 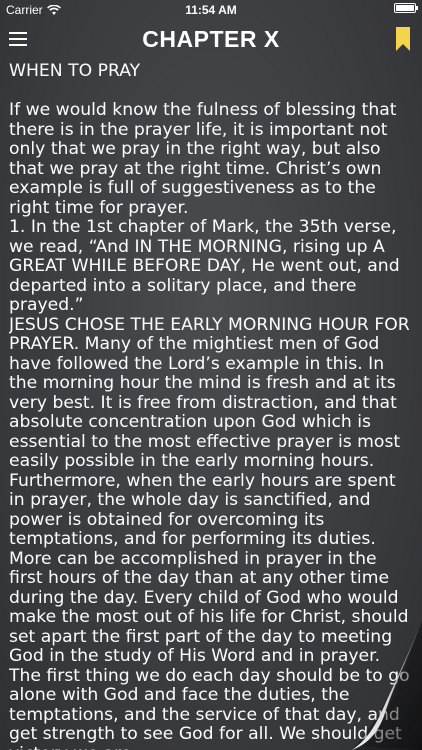 I want to click on status-bar: Carrier 11:54 AM, so click(x=211, y=10).